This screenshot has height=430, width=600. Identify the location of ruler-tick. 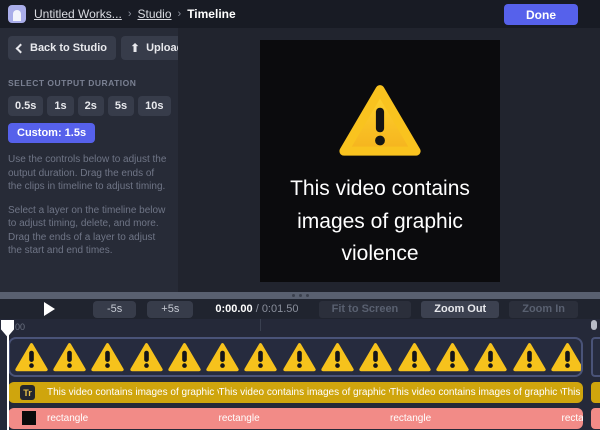
(260, 325).